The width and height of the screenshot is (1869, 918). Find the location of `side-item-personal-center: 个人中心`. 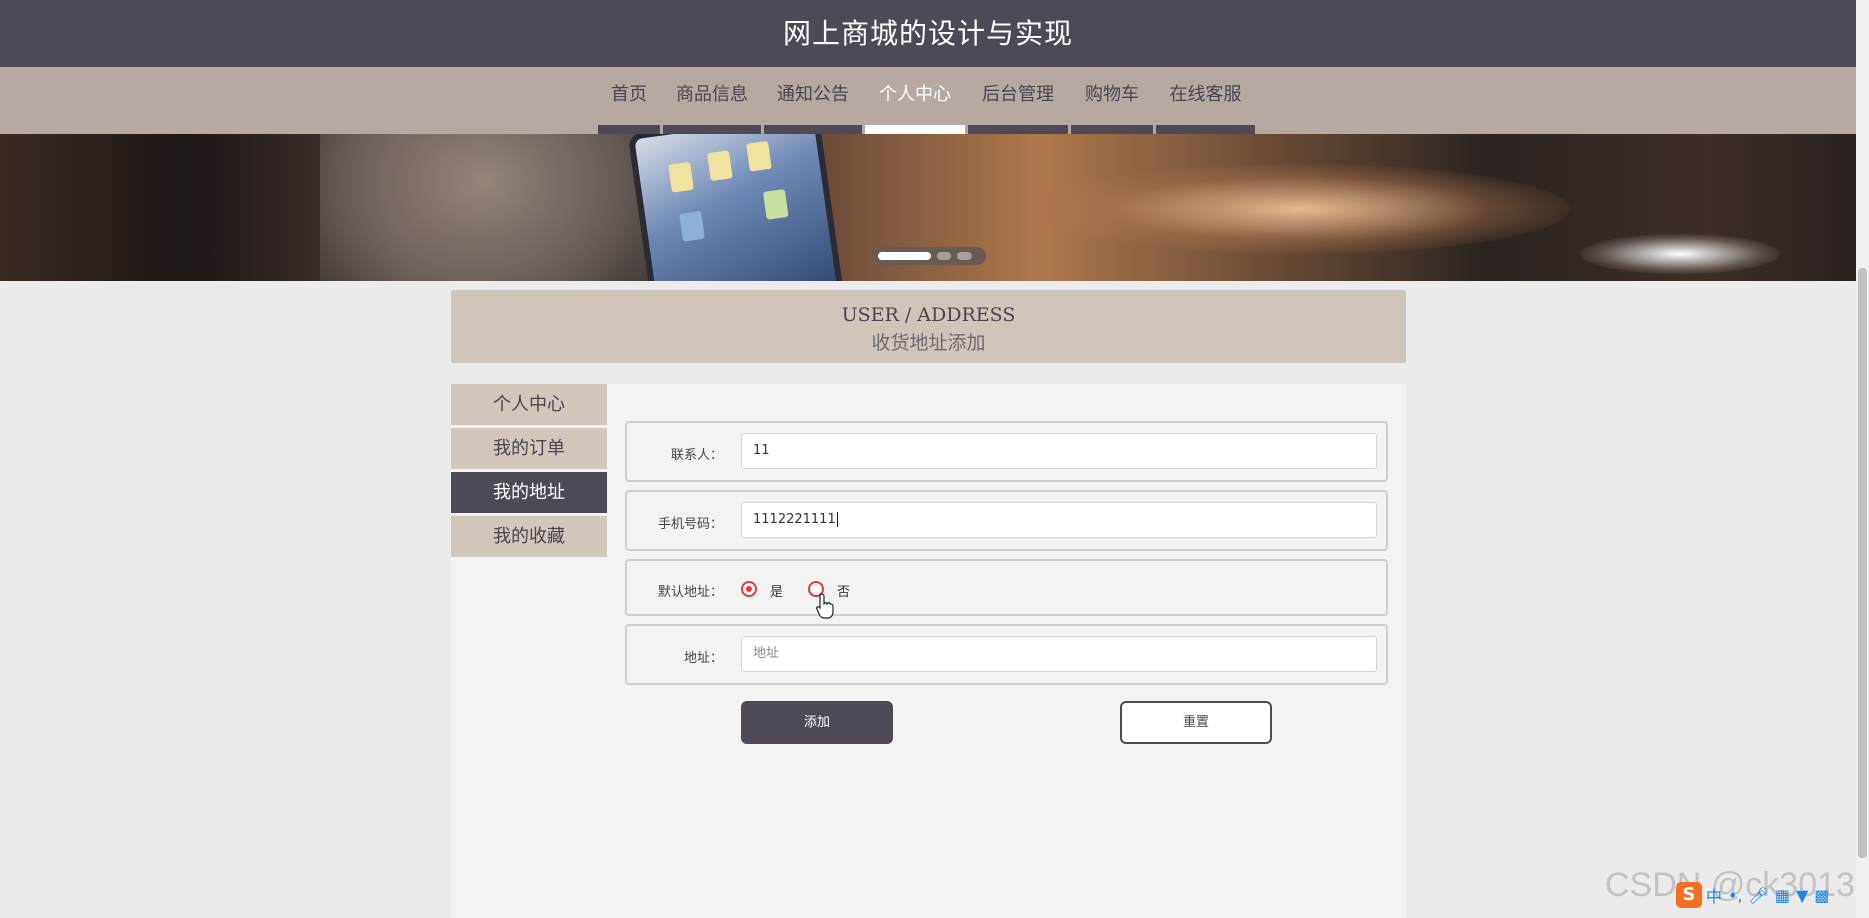

side-item-personal-center: 个人中心 is located at coordinates (529, 404).